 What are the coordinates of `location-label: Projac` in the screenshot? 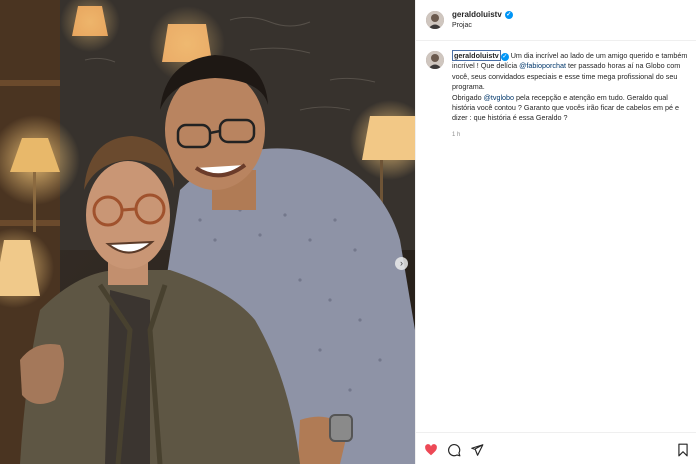 It's located at (462, 25).